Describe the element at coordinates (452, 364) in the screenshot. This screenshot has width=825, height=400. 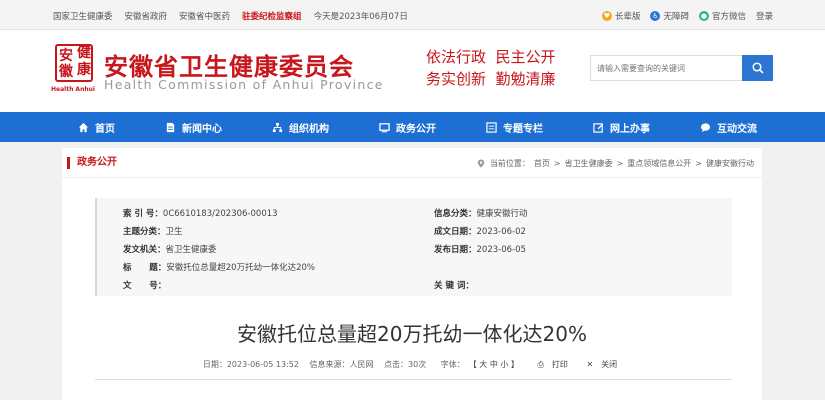
I see `font-label: 字体：` at that location.